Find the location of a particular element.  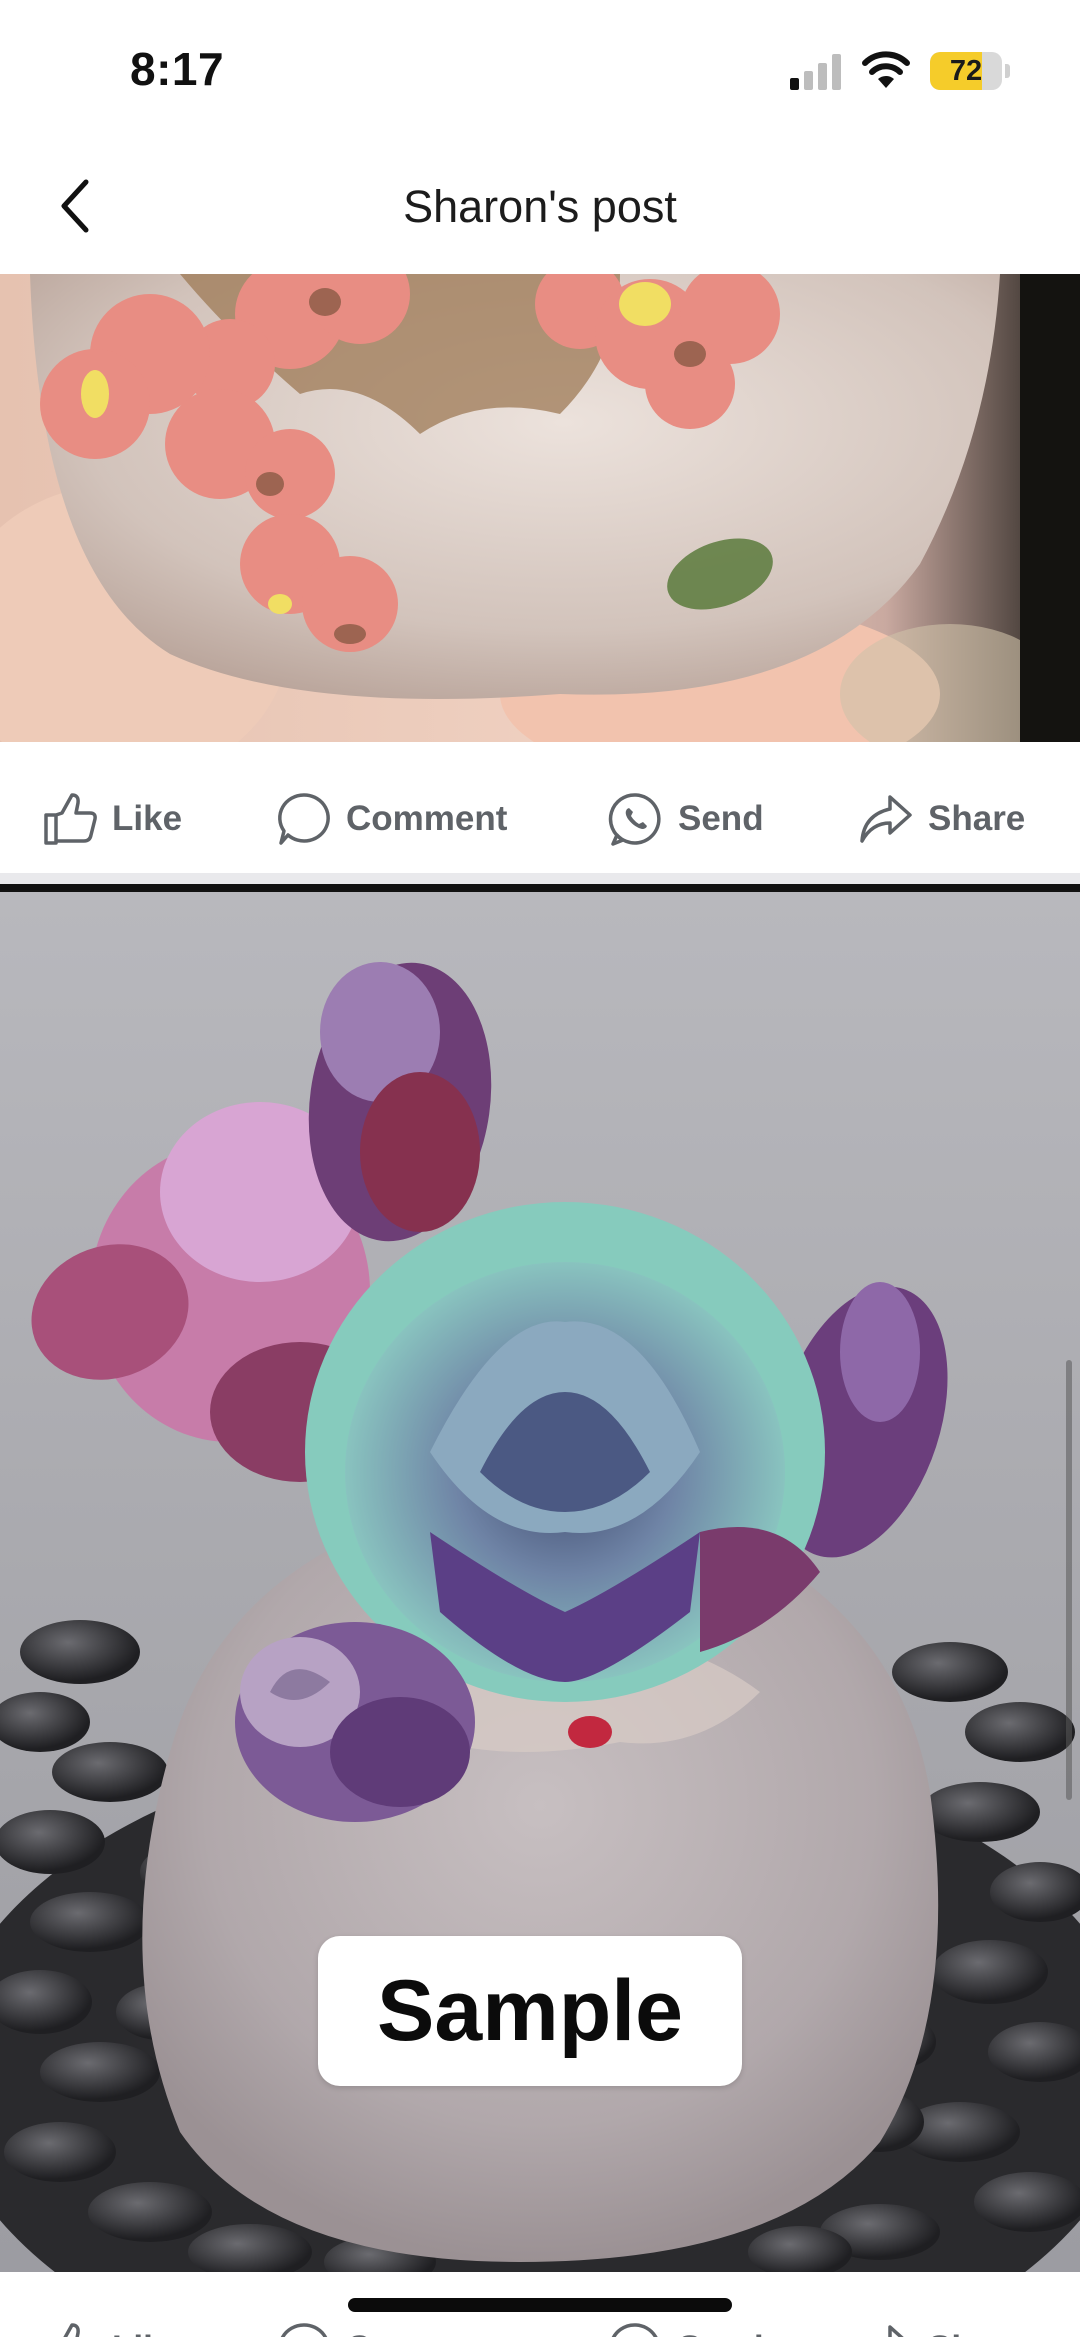

post-header: Sharon's post is located at coordinates (540, 207).